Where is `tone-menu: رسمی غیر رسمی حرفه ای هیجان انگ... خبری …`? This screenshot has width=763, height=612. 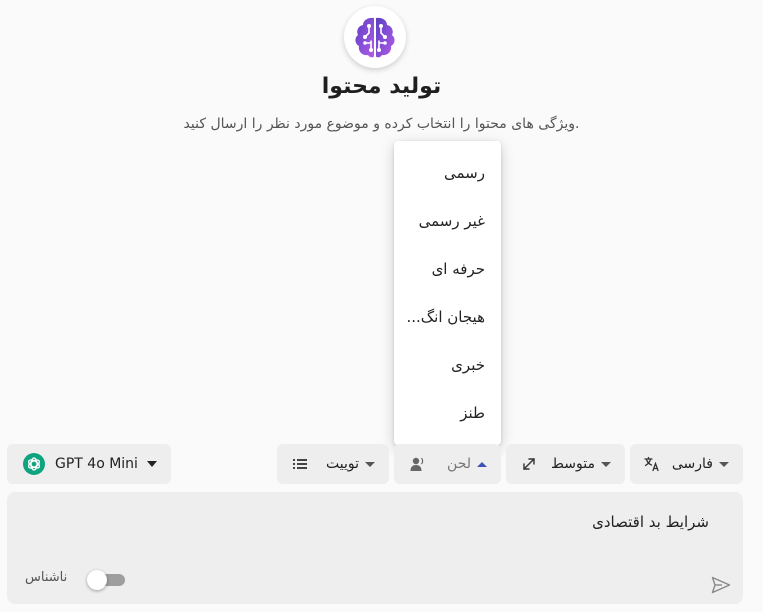 tone-menu: رسمی غیر رسمی حرفه ای هیجان انگ... خبری … is located at coordinates (447, 293).